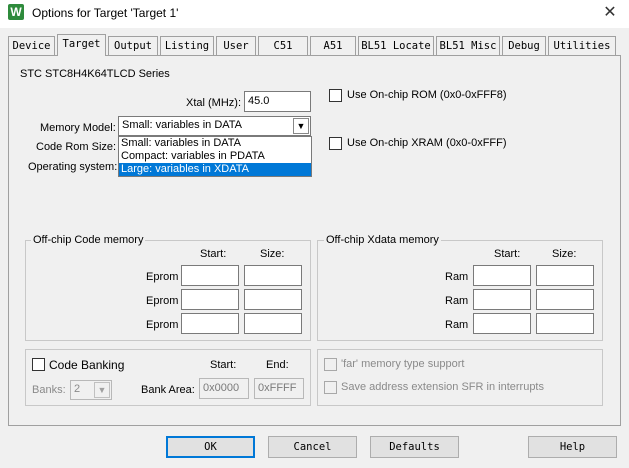 The width and height of the screenshot is (629, 468). I want to click on memory-model-option-compact: Compact: variables in PDATA, so click(215, 156).